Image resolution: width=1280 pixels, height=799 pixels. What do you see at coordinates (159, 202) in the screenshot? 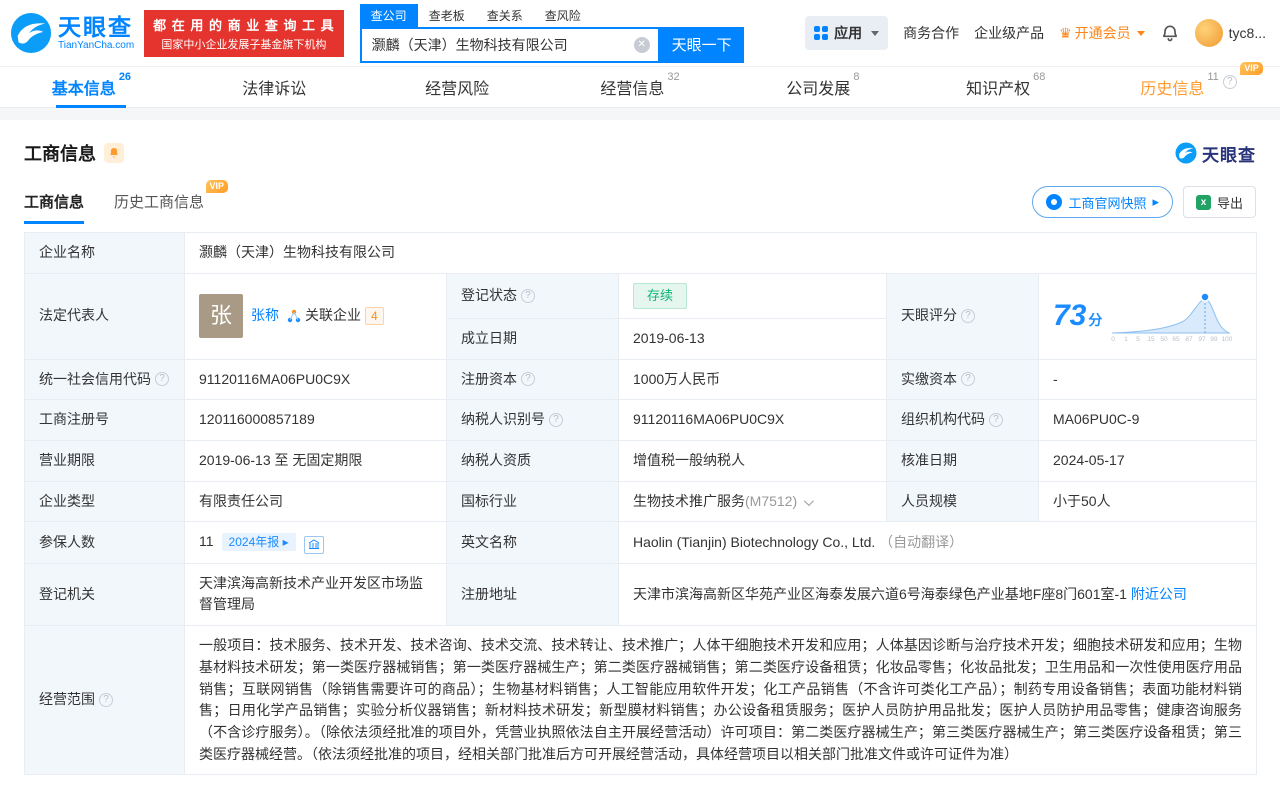
I see `subtab-label: 历史工商信息` at bounding box center [159, 202].